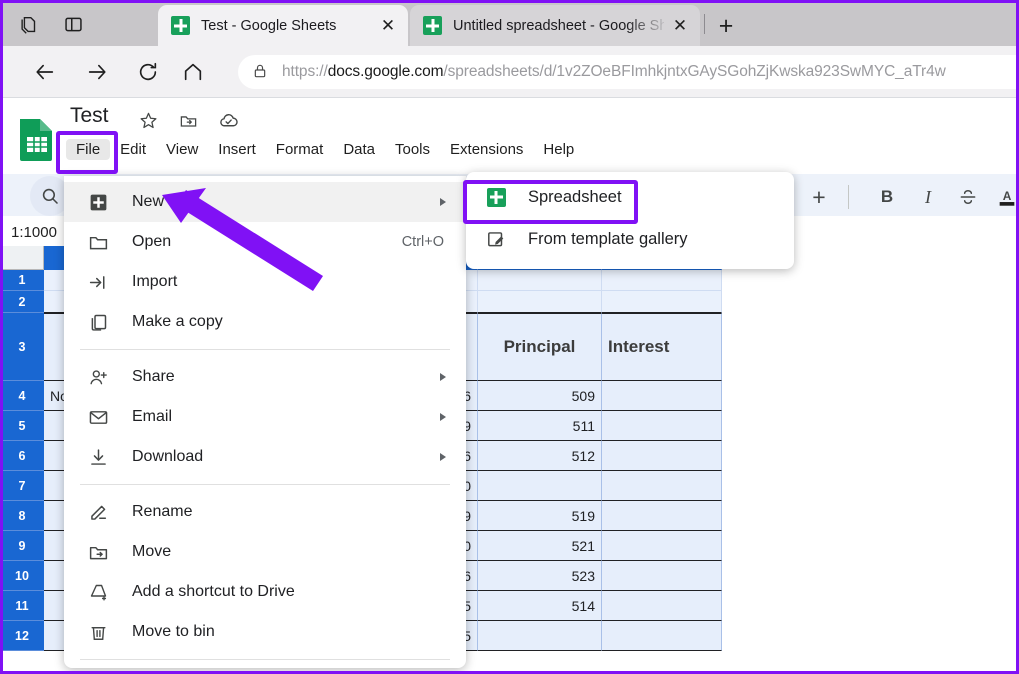 Image resolution: width=1019 pixels, height=674 pixels. I want to click on row-header-7: 7, so click(22, 486).